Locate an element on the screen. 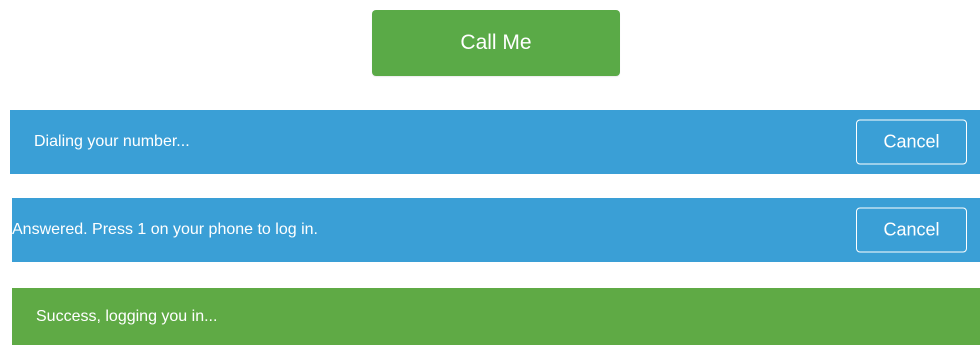  cancel-dialing-button: Cancel is located at coordinates (911, 142).